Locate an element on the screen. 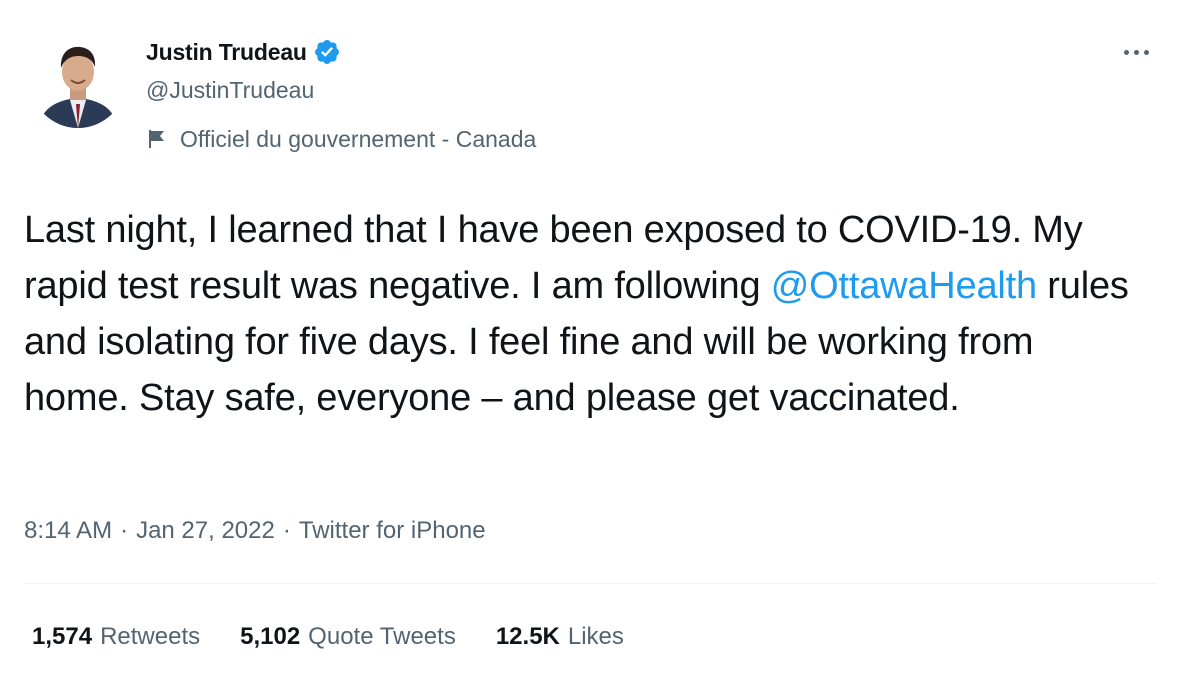  verified-badge-icon is located at coordinates (327, 52).